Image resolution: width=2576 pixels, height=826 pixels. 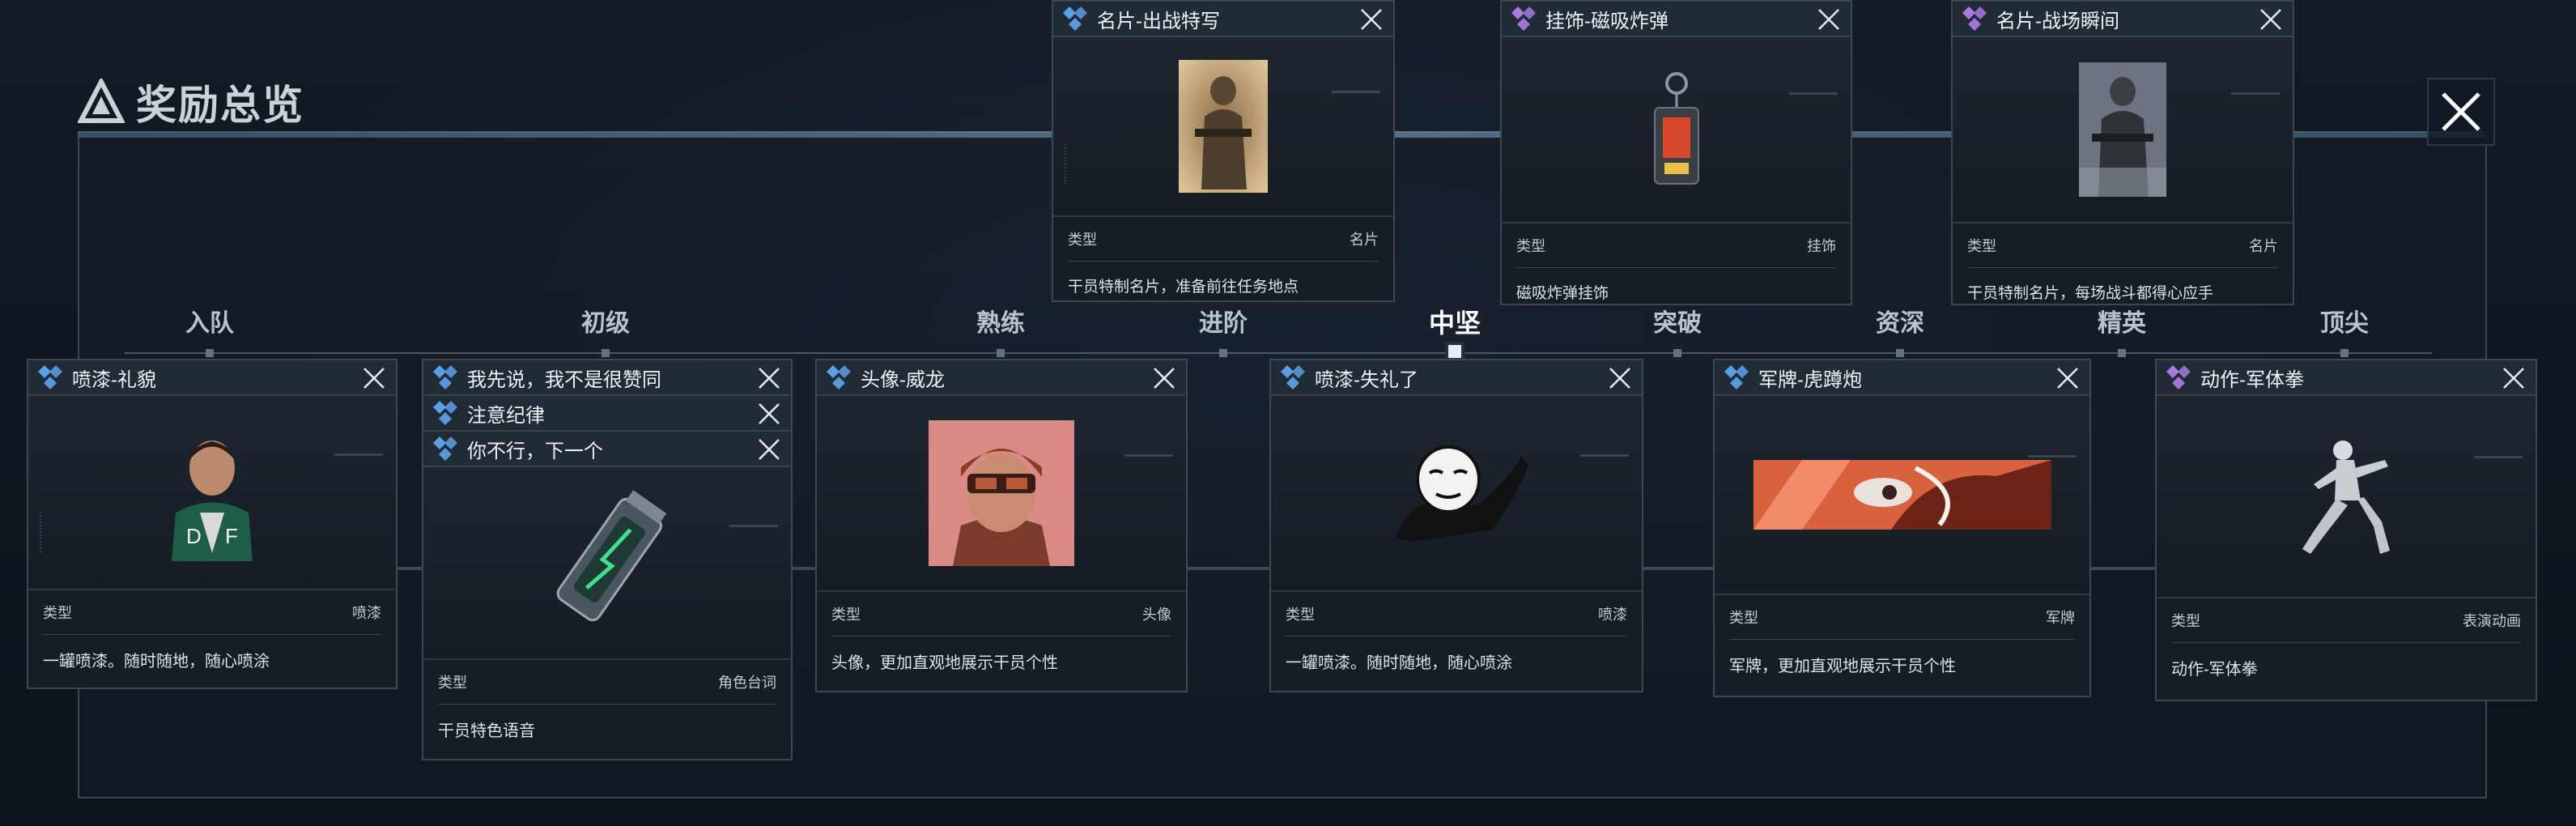 I want to click on reward-card: 军牌-虎蹲炮 类型 军牌 军牌，更加直观地展示干员个性, so click(x=1902, y=528).